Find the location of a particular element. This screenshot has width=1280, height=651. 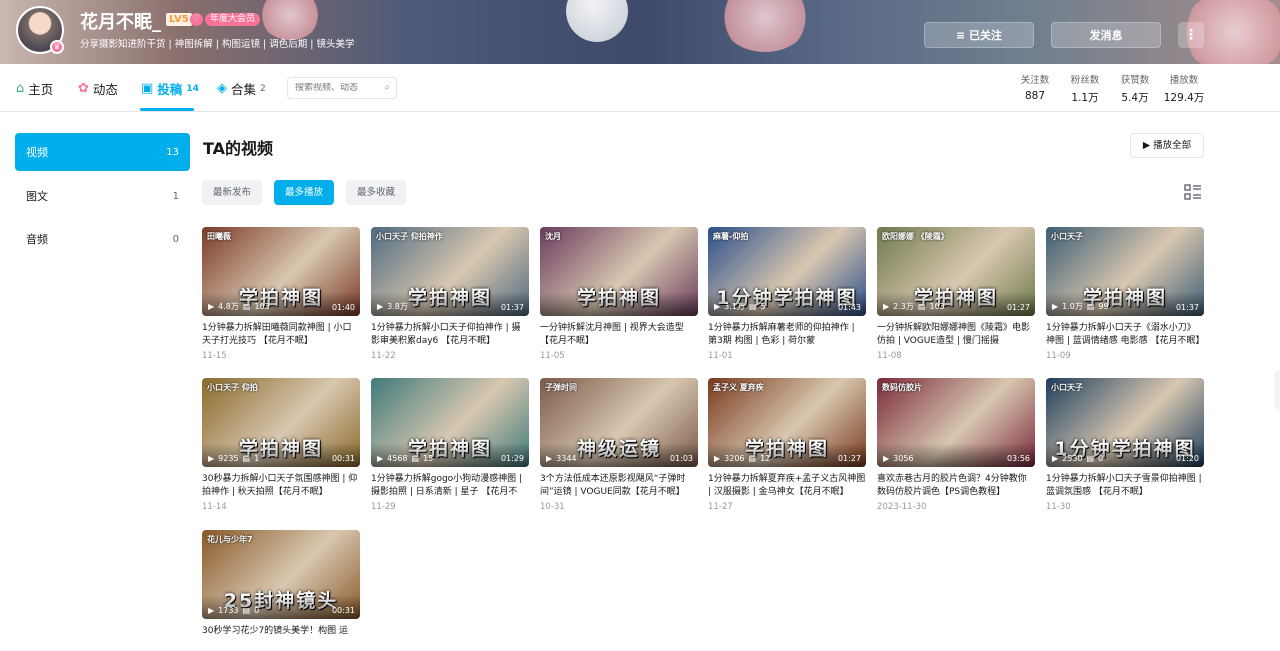

video-title: 30秒学习花少7的镜头美学！构图 运 is located at coordinates (281, 638).